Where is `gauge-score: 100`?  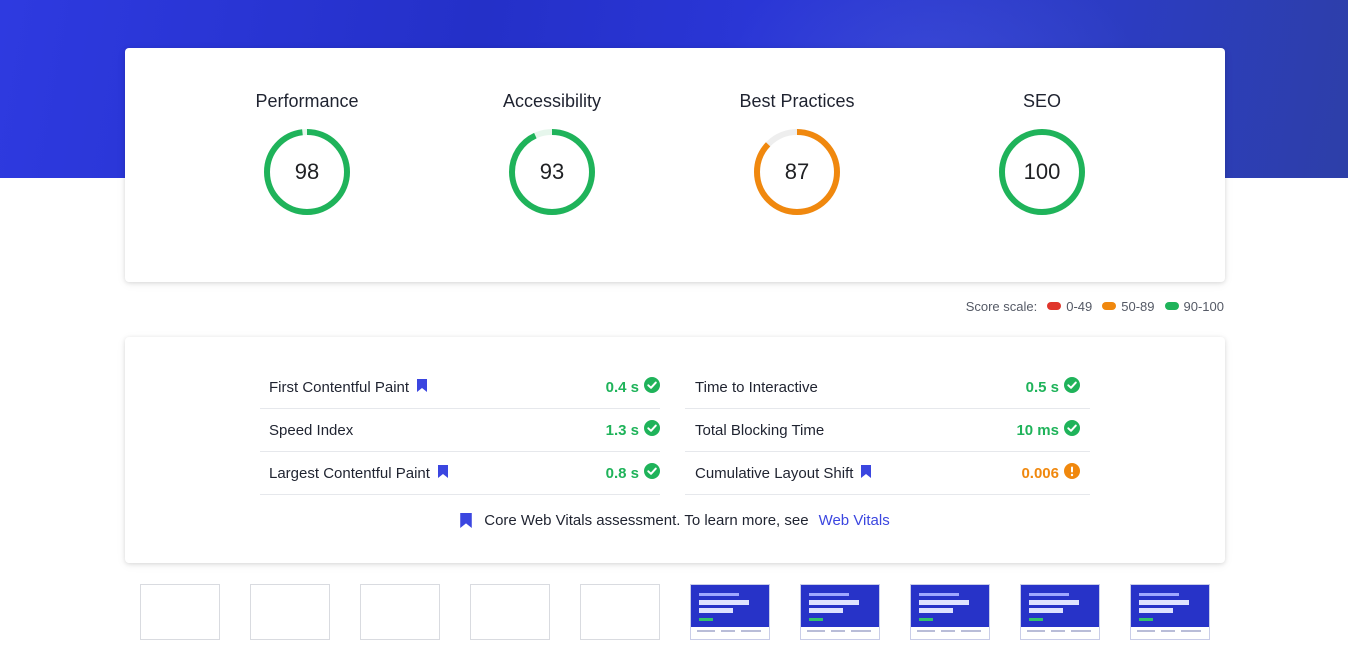 gauge-score: 100 is located at coordinates (1042, 171).